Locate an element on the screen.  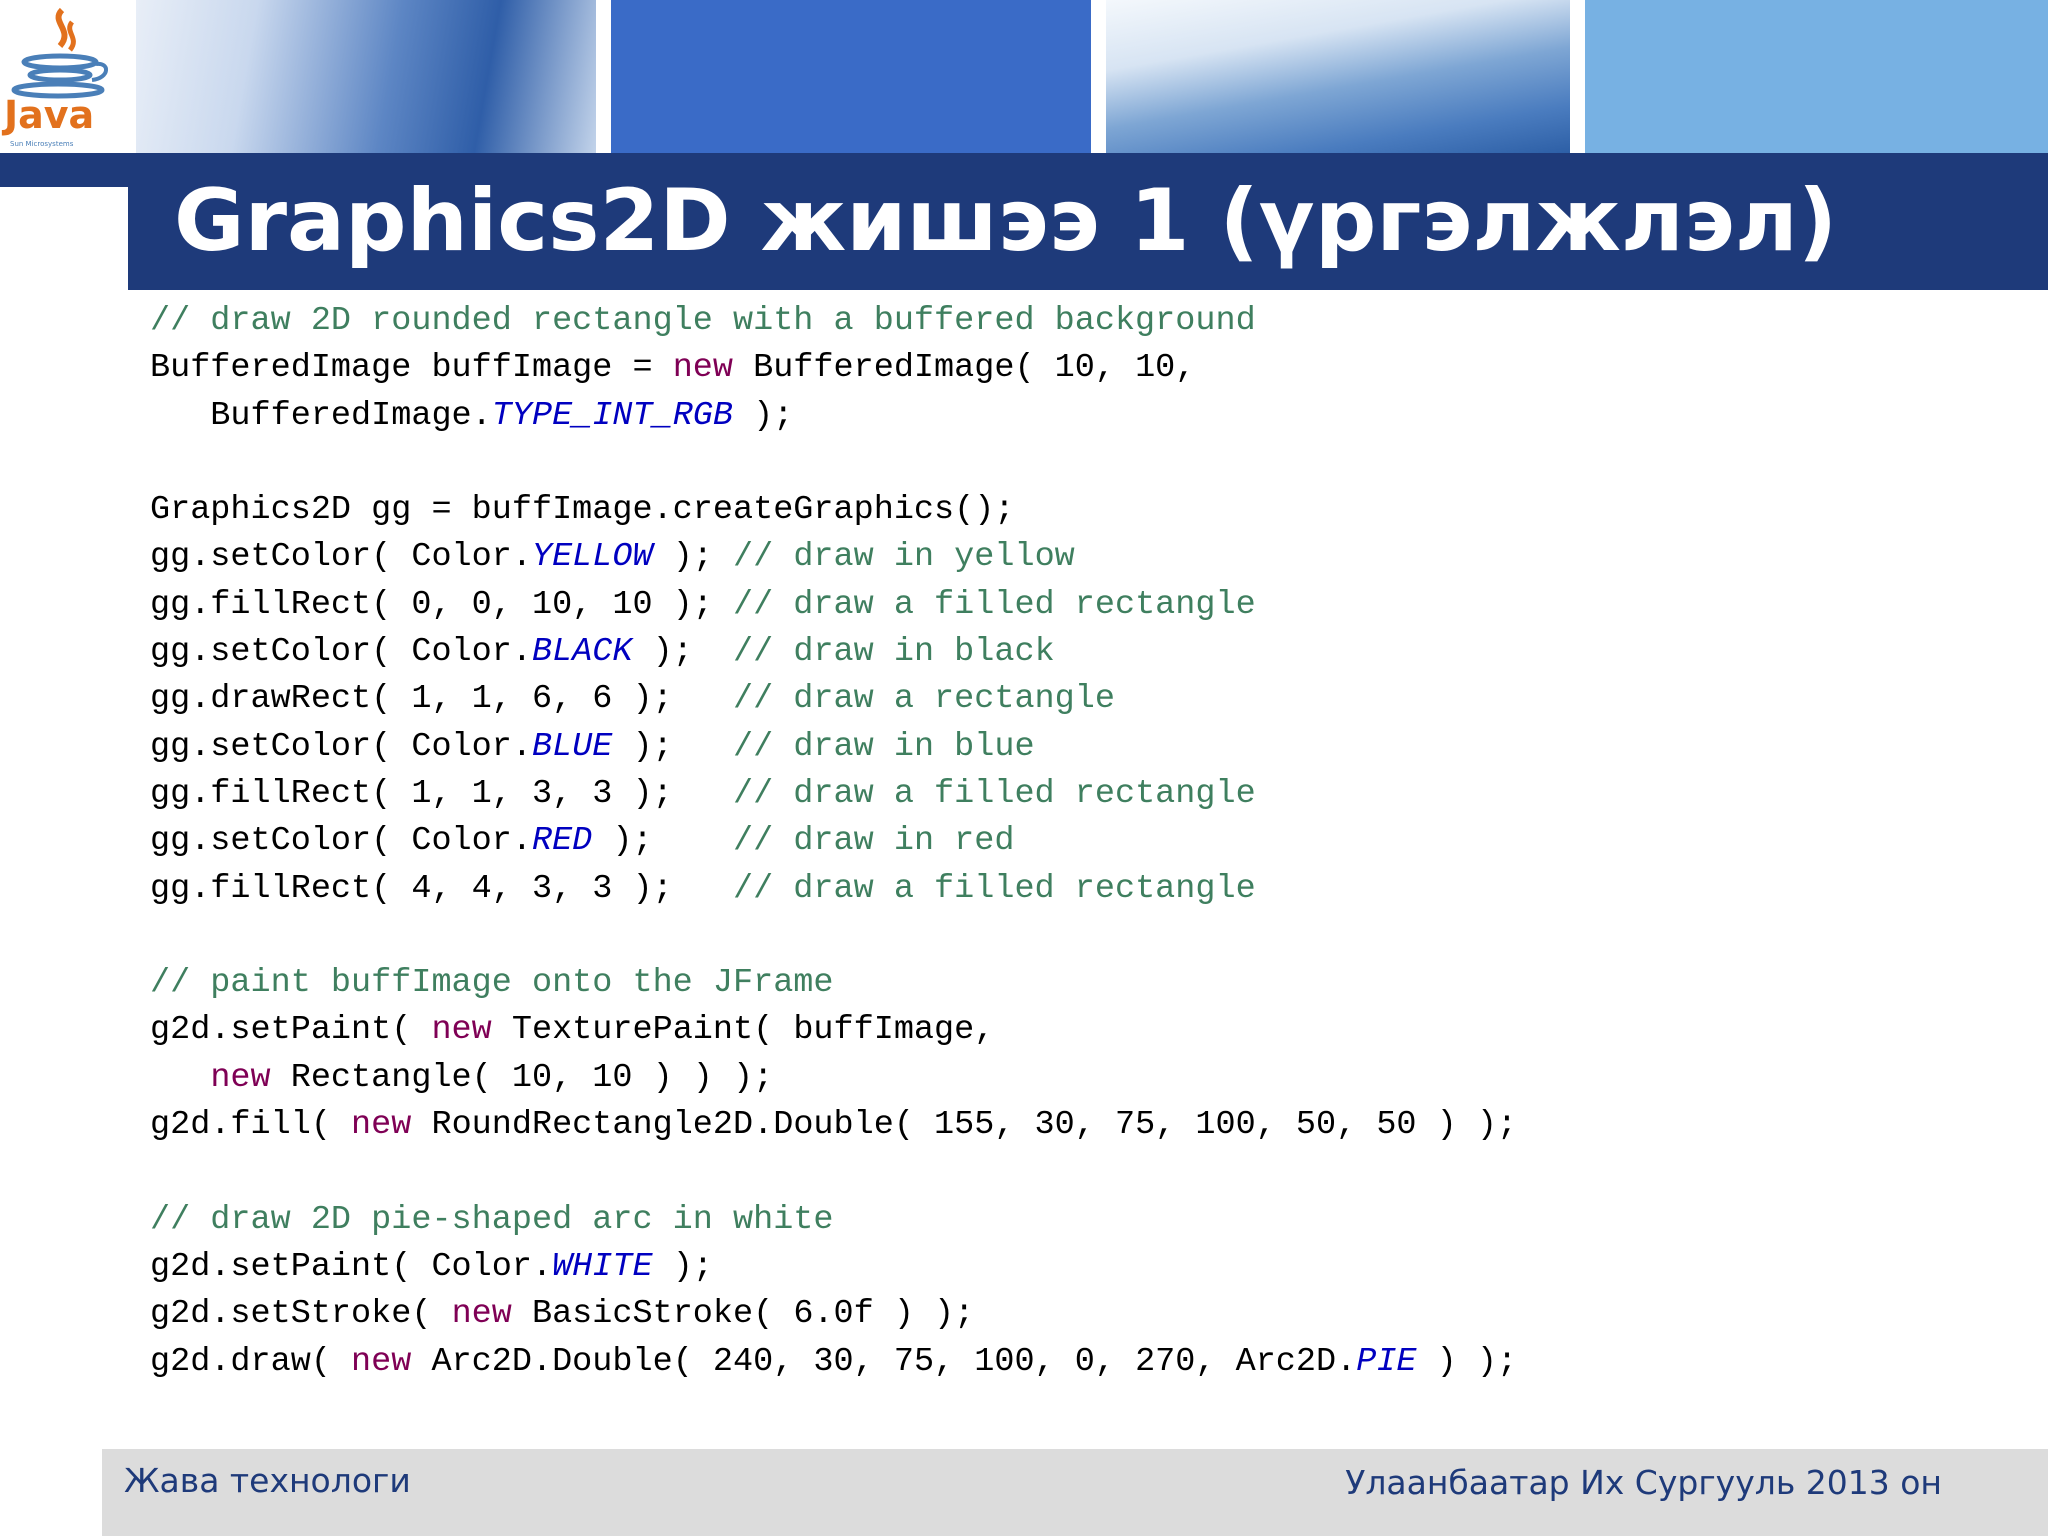
code-token-comment: // draw in red is located at coordinates (874, 841).